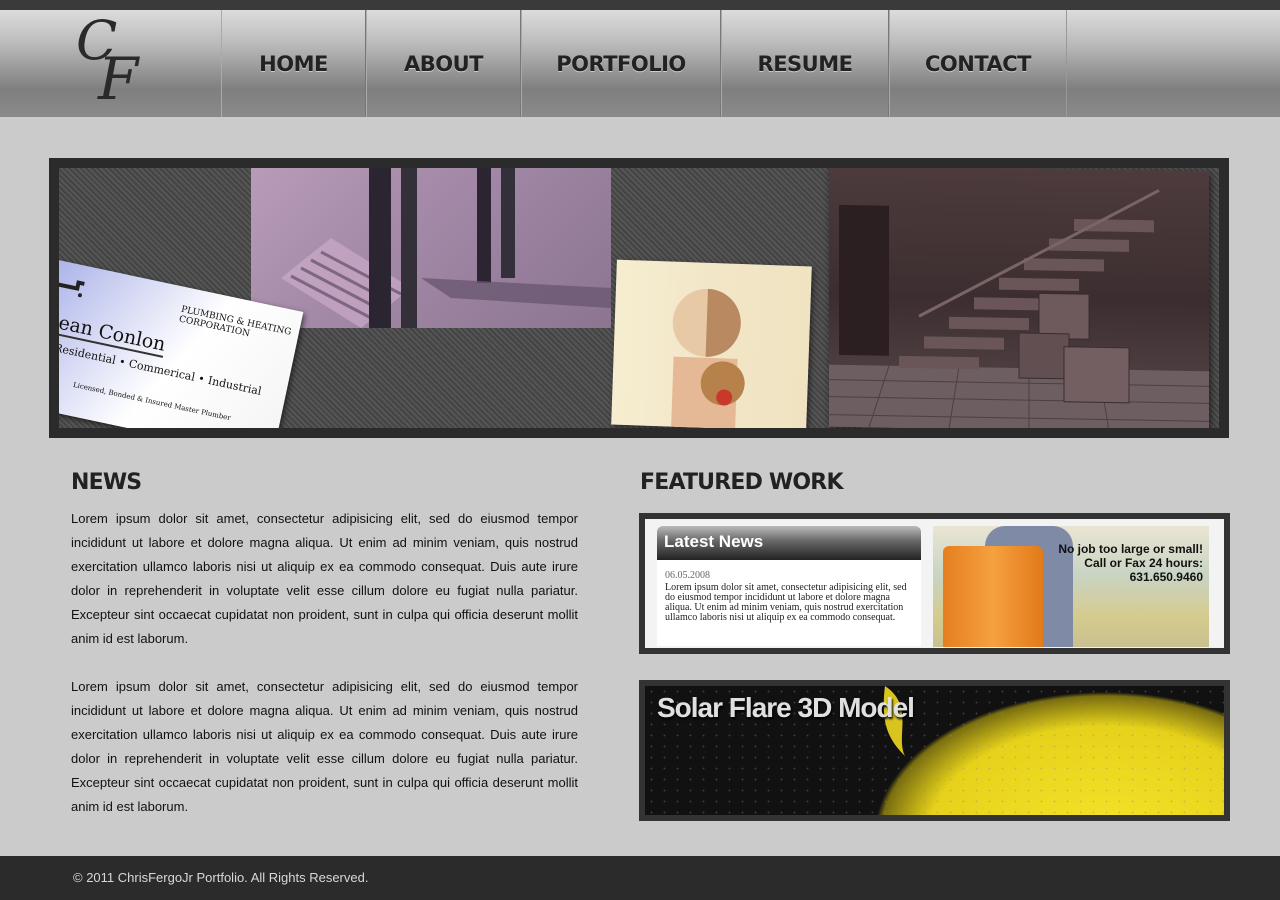 This screenshot has width=1280, height=900. I want to click on ad-line-1: No job too large or small!, so click(1130, 549).